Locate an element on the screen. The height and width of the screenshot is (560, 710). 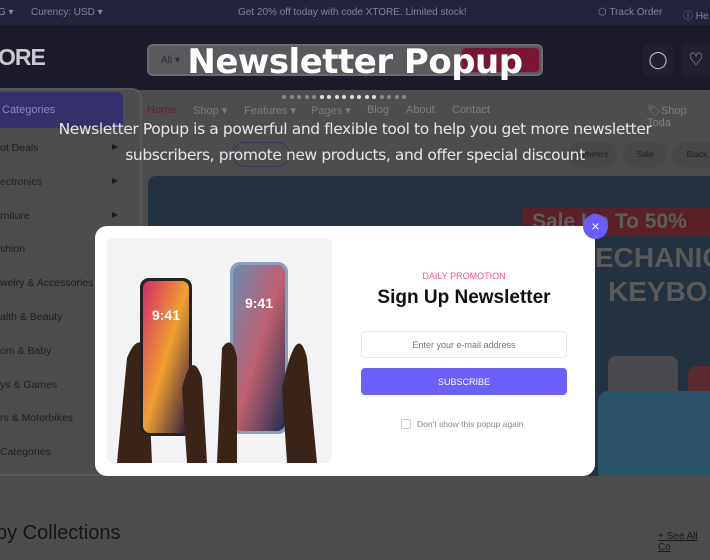
slider-dots is located at coordinates (344, 97).